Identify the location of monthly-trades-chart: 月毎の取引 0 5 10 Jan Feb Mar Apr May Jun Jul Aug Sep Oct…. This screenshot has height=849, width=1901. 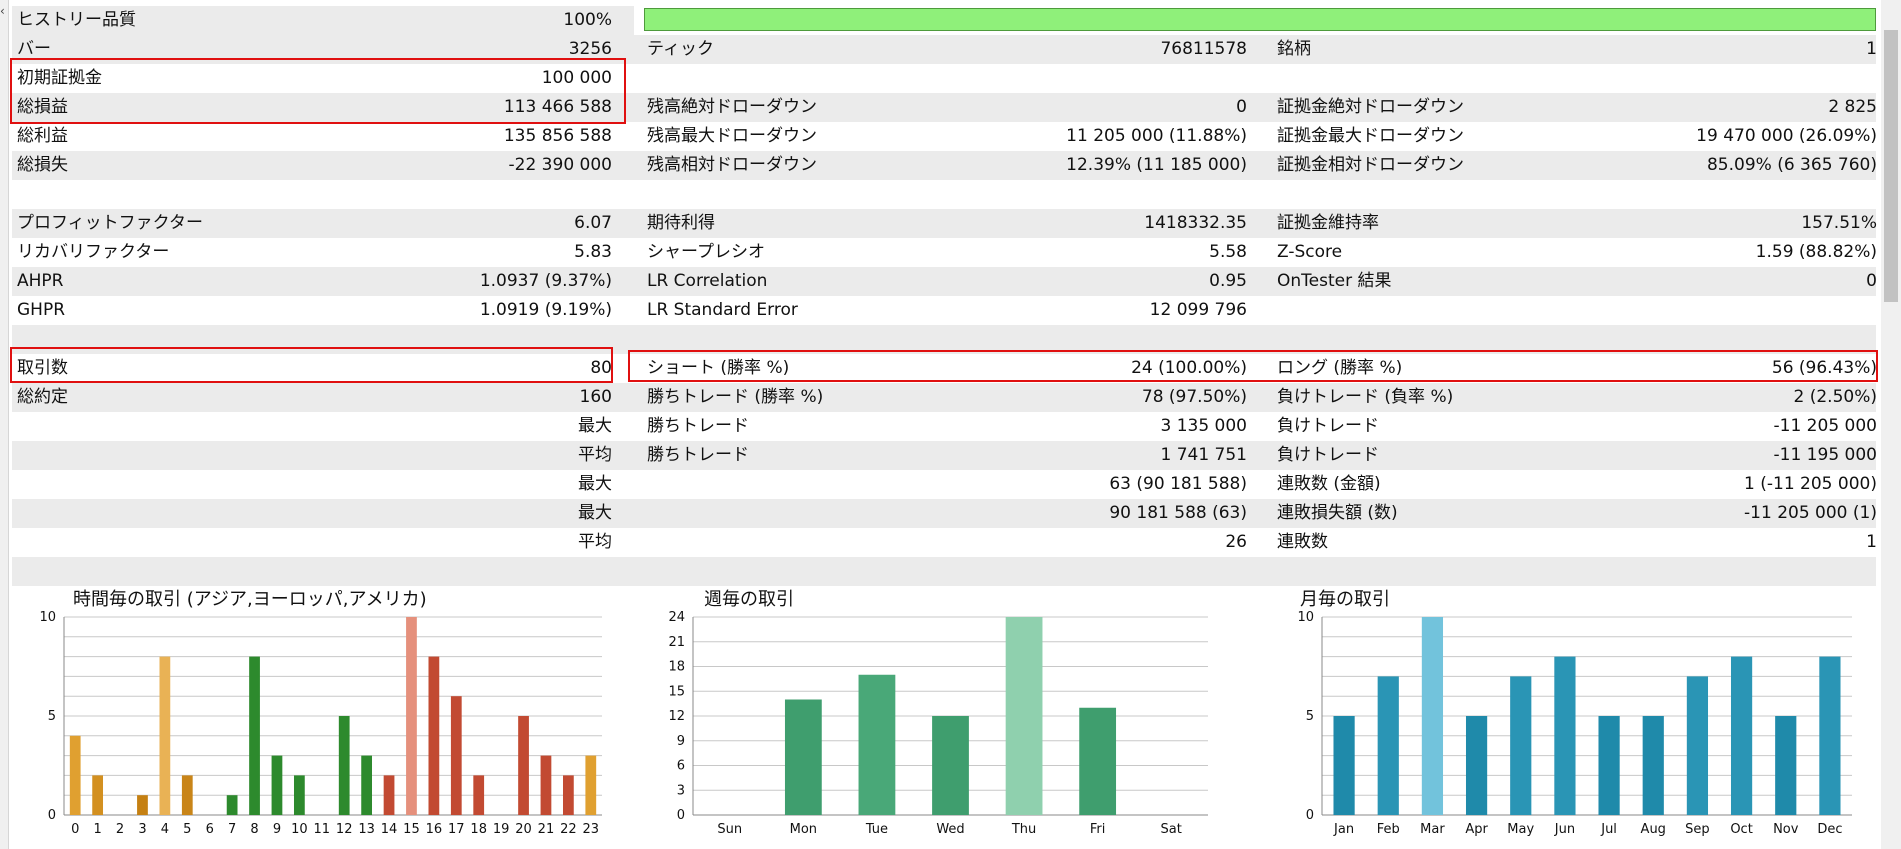
(1575, 717).